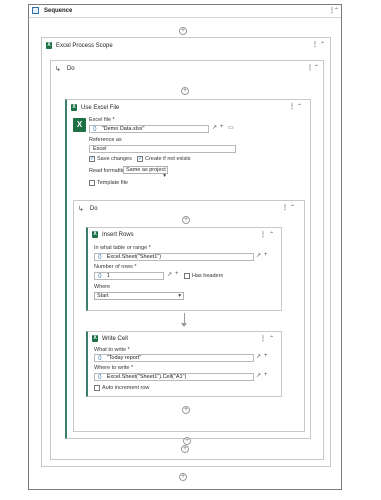 The height and width of the screenshot is (500, 381). Describe the element at coordinates (88, 209) in the screenshot. I see `do-header-inner: ↳ Do` at that location.